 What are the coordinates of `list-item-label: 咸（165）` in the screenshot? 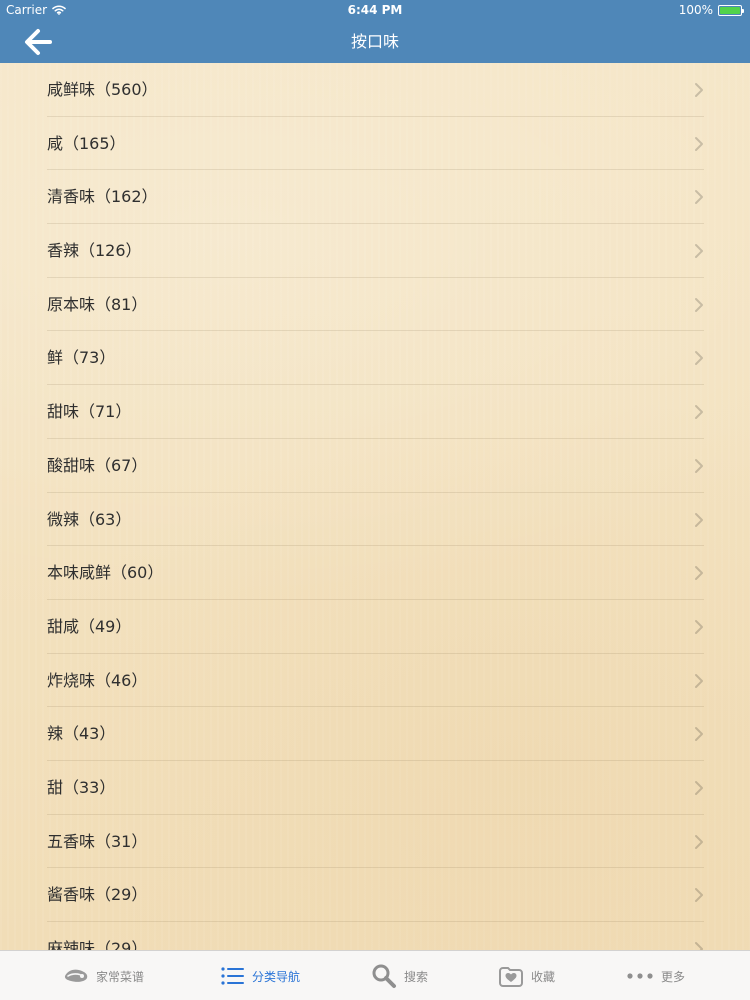 It's located at (86, 143).